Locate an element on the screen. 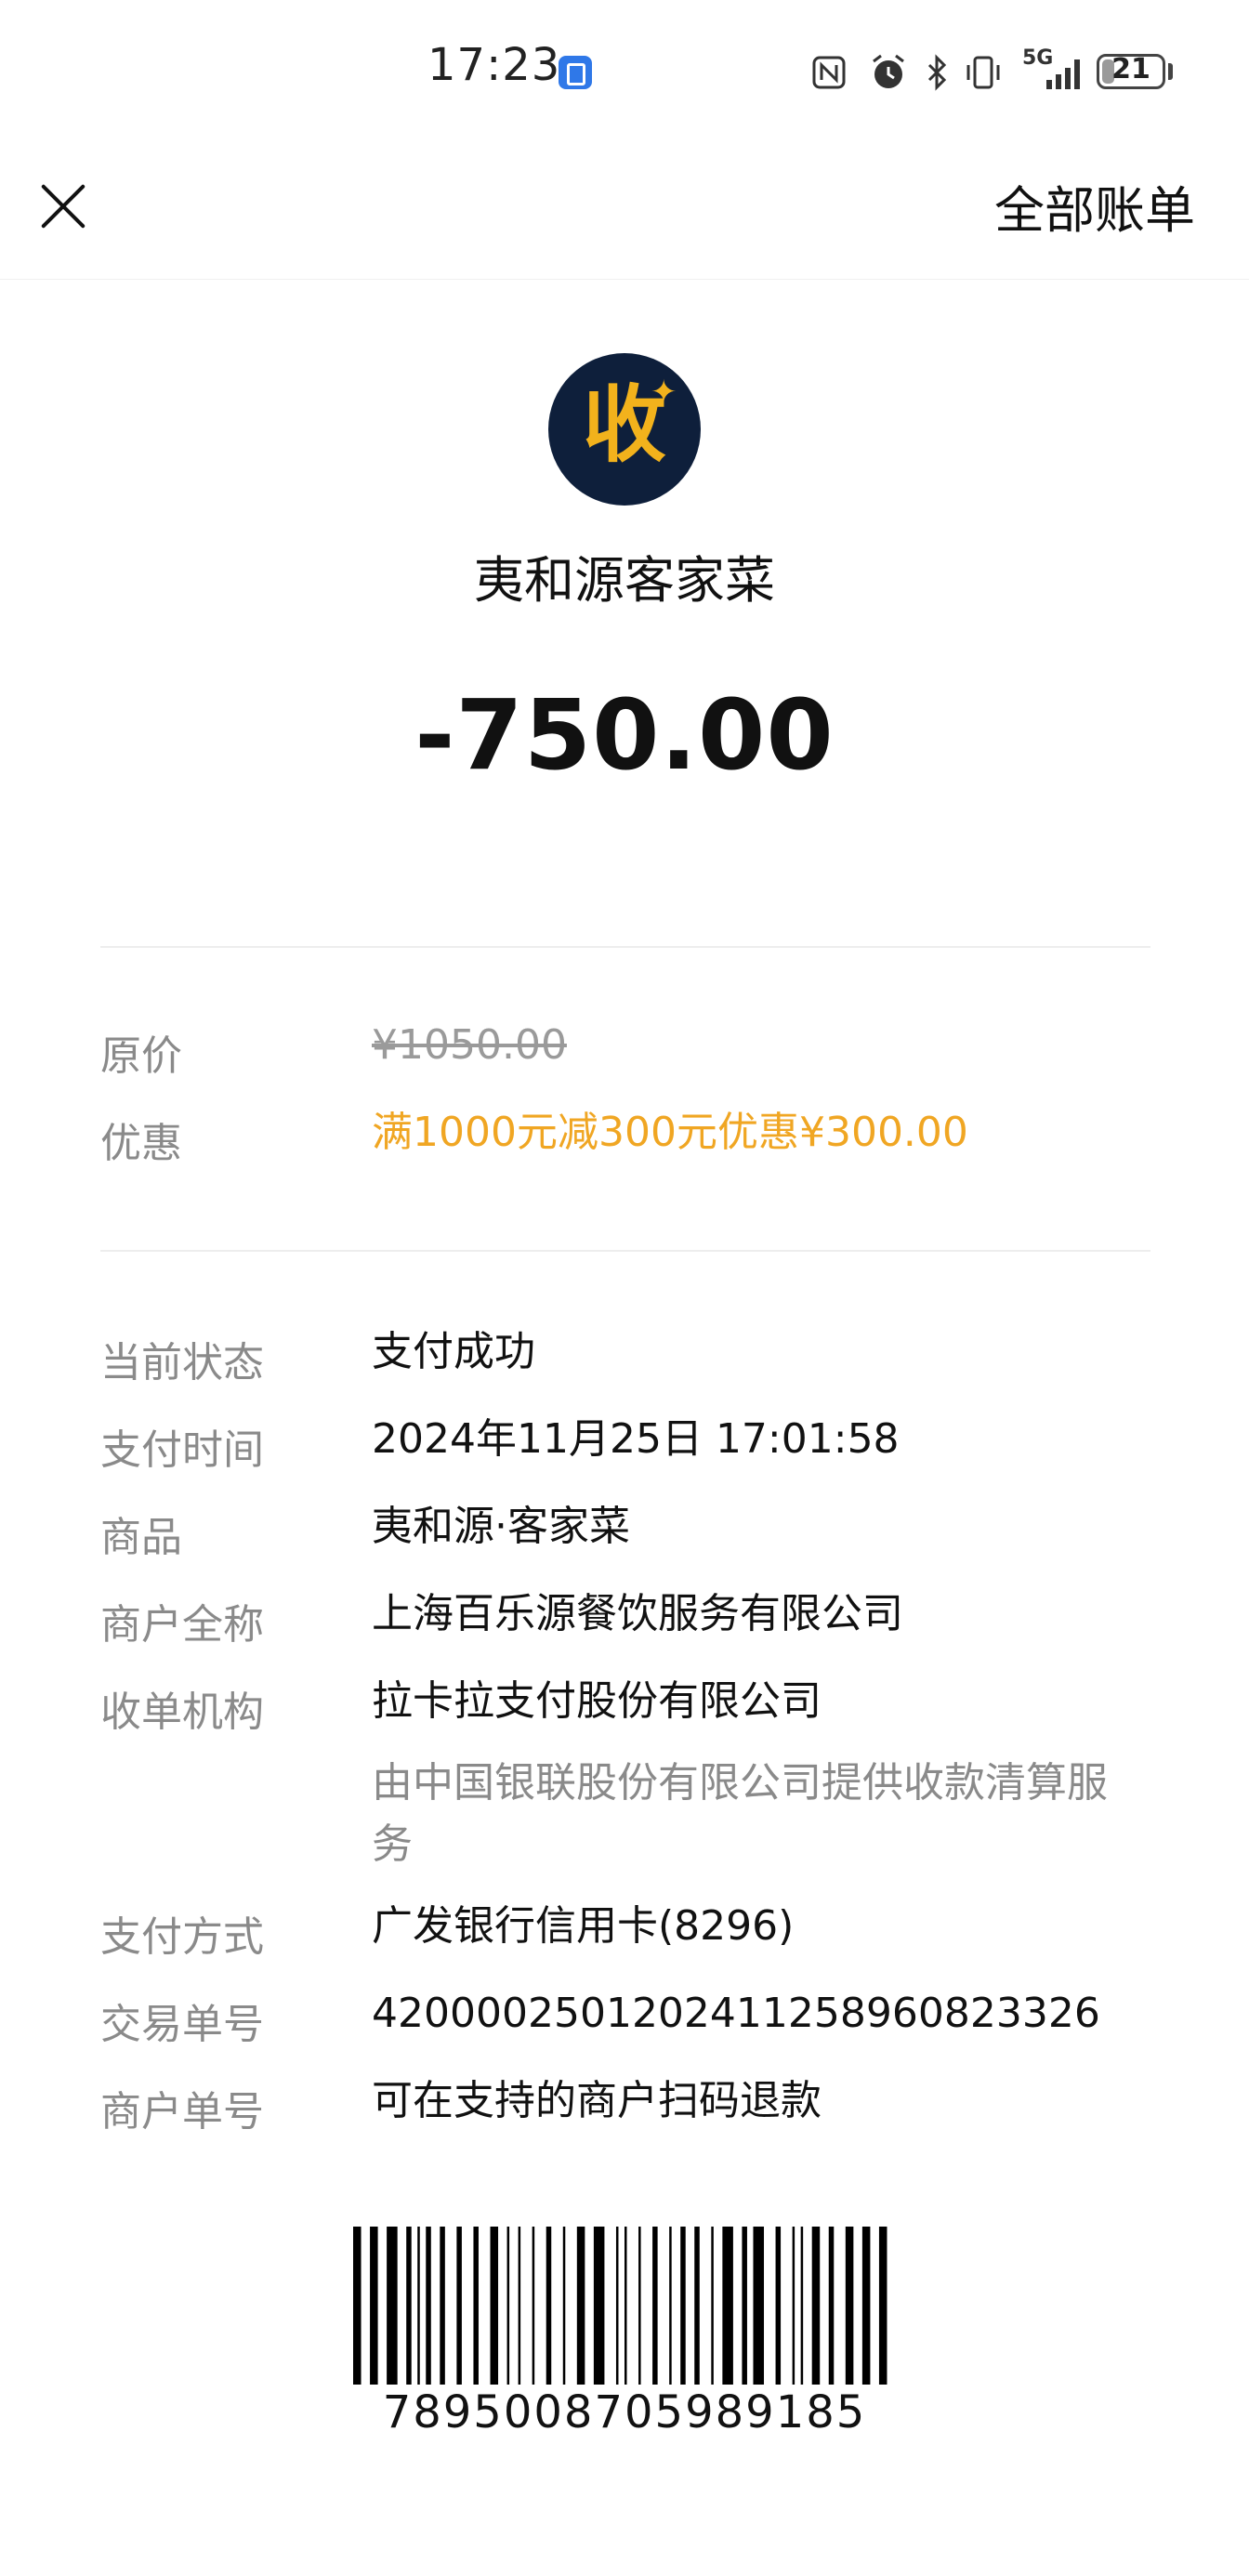  original-price-label: 原价 is located at coordinates (141, 1056).